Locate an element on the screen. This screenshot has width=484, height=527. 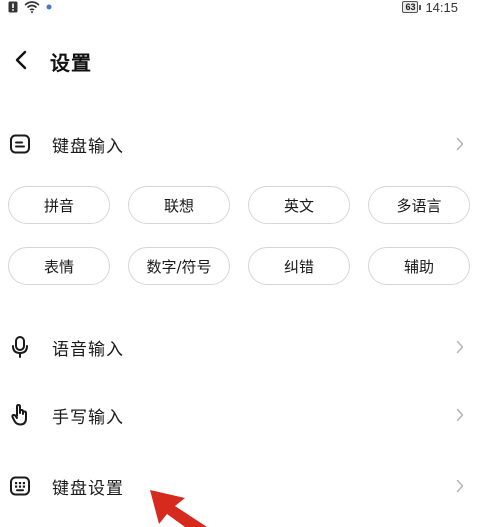
status-bar: 63 14:15 is located at coordinates (242, 9).